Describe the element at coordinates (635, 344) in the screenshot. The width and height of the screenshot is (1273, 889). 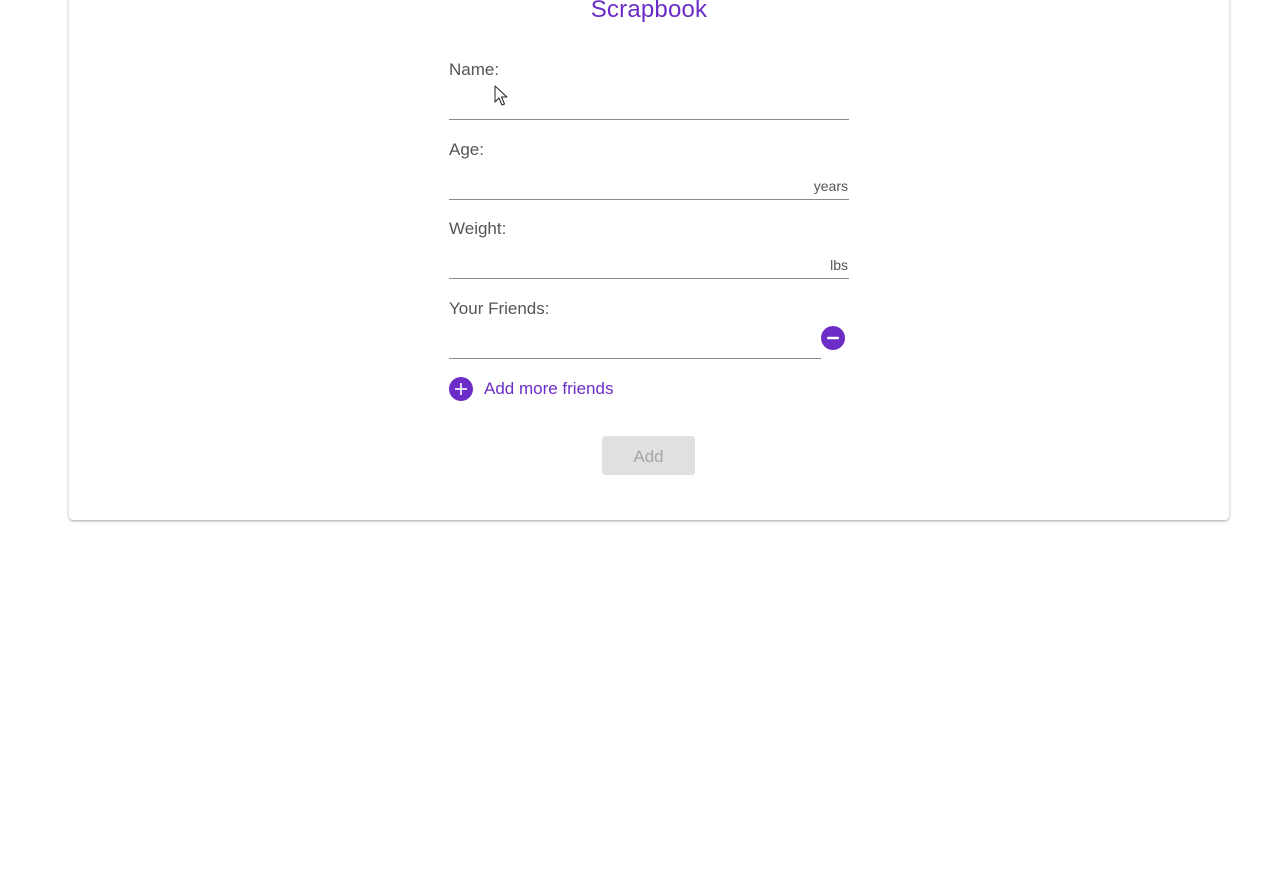
I see `friend-input` at that location.